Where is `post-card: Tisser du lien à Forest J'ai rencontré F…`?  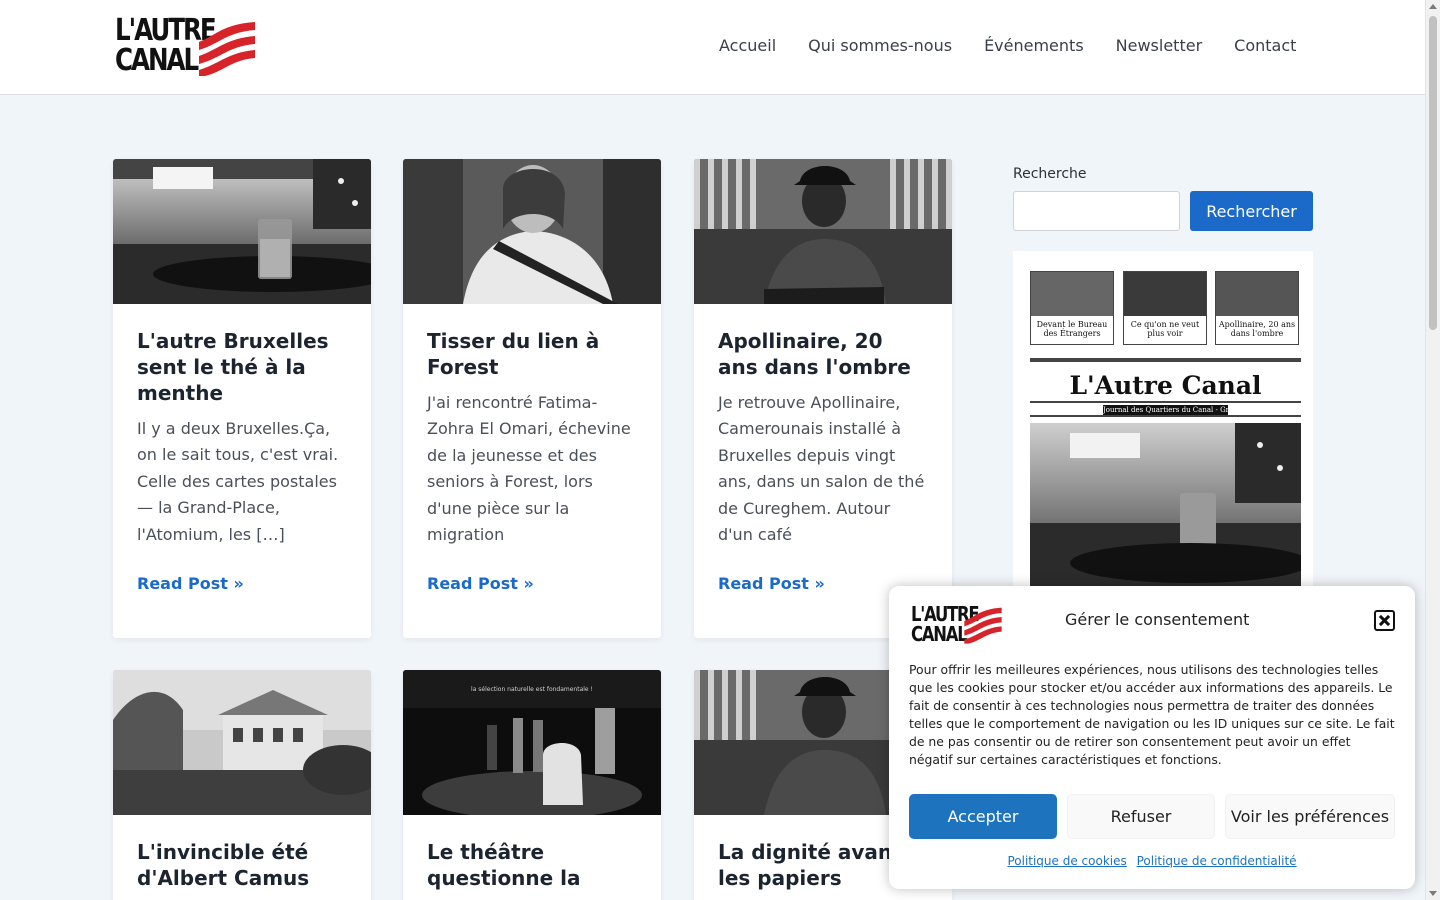 post-card: Tisser du lien à Forest J'ai rencontré F… is located at coordinates (532, 398).